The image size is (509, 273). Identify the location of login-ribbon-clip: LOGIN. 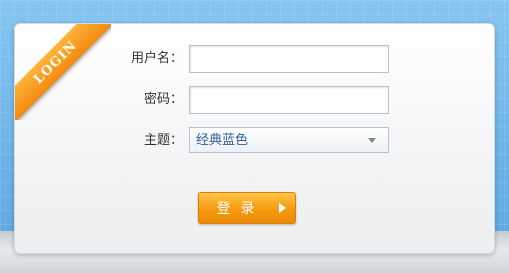
(63, 72).